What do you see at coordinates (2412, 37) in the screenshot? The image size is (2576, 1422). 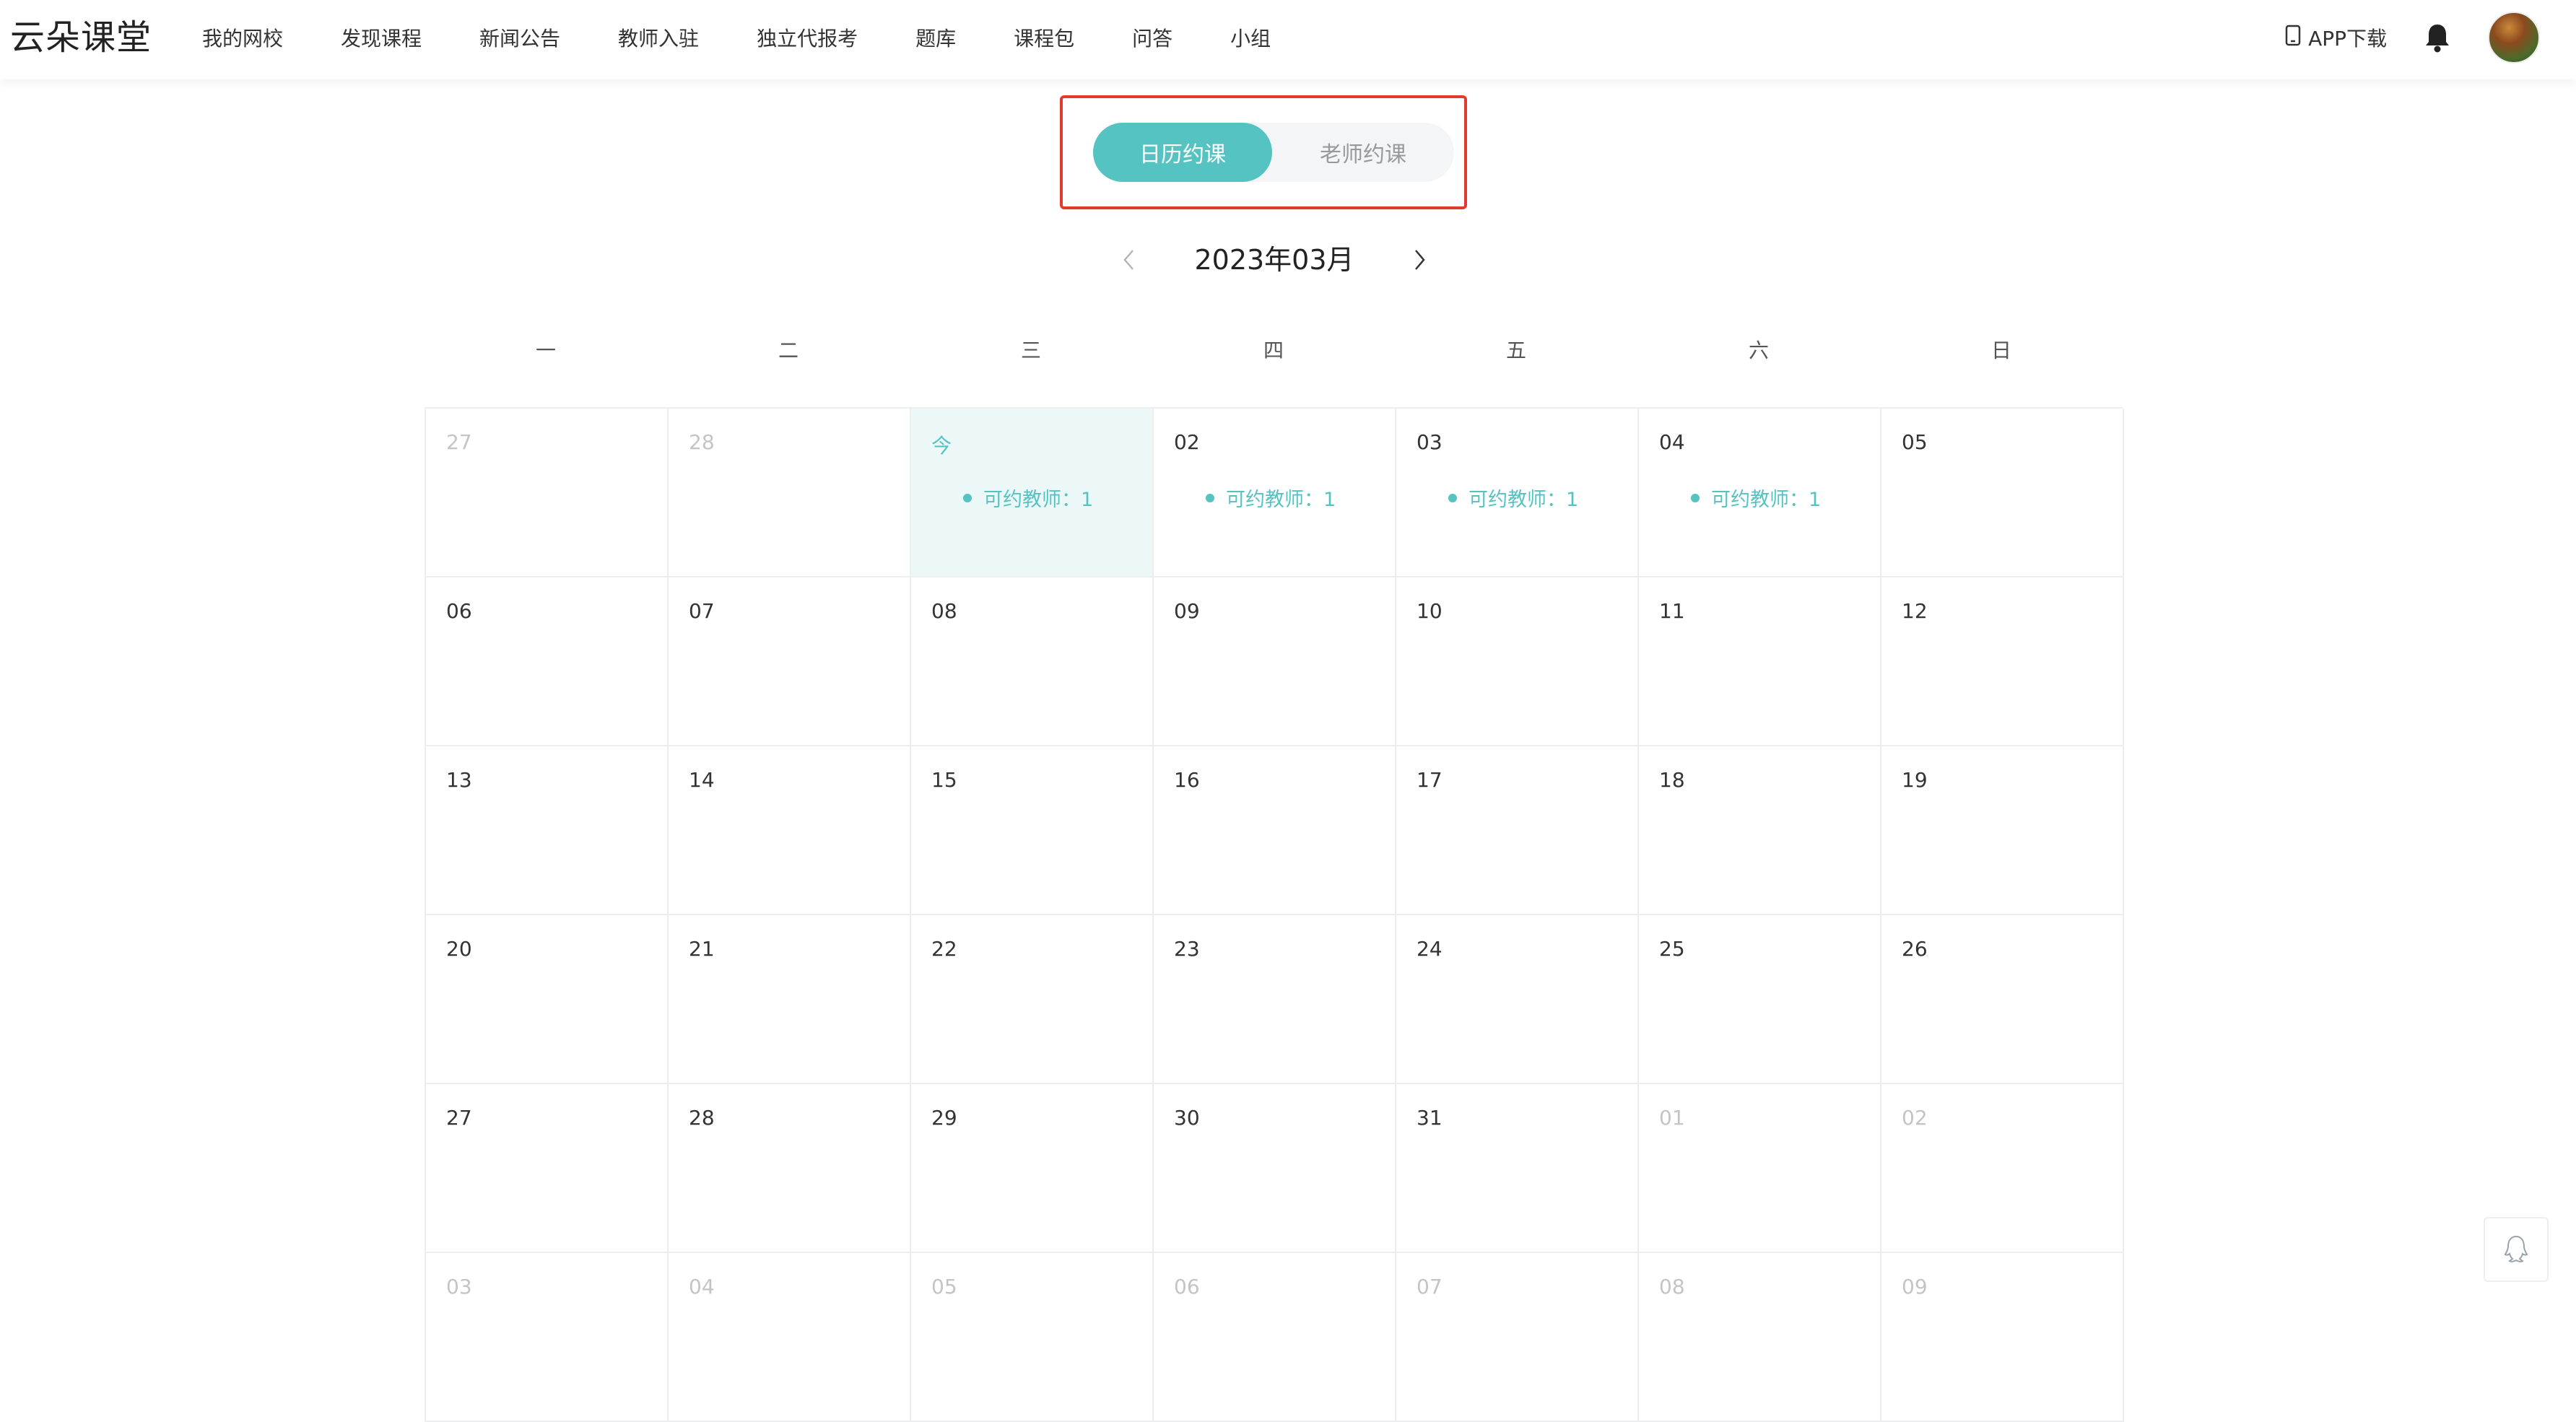 I see `header-actions: APP下载` at bounding box center [2412, 37].